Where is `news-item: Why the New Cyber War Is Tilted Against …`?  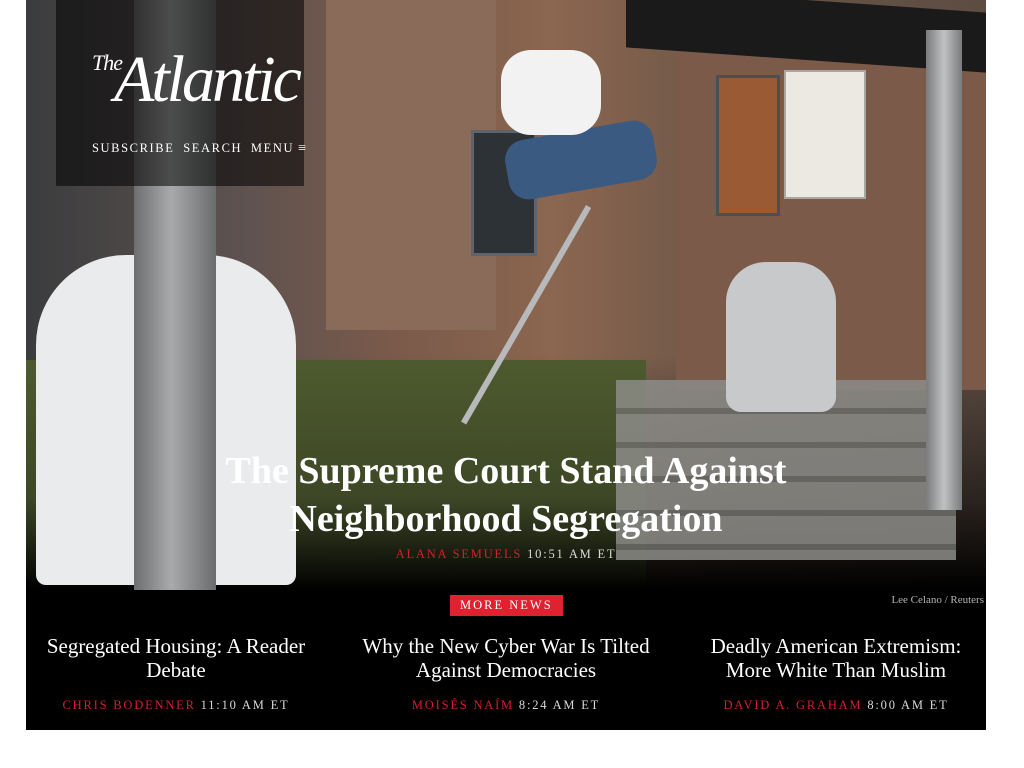 news-item: Why the New Cyber War Is Tilted Against … is located at coordinates (506, 673).